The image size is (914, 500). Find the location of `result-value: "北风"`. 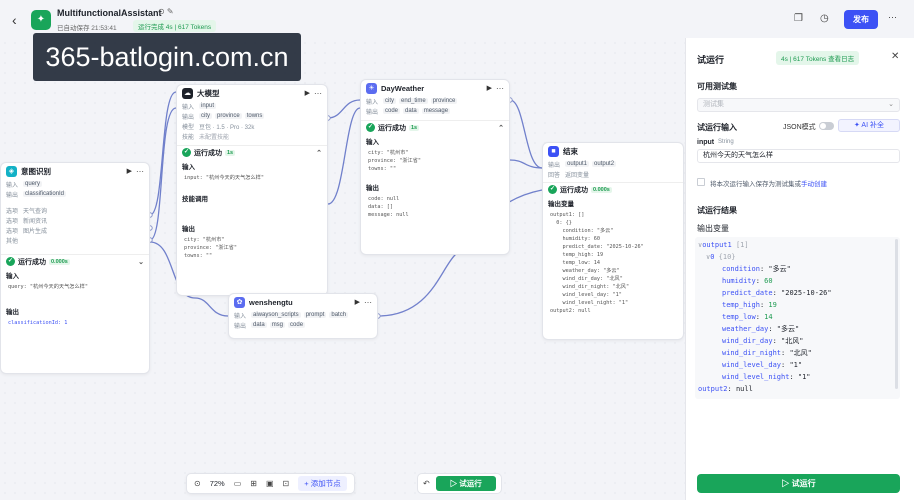

result-value: "北风" is located at coordinates (800, 353).